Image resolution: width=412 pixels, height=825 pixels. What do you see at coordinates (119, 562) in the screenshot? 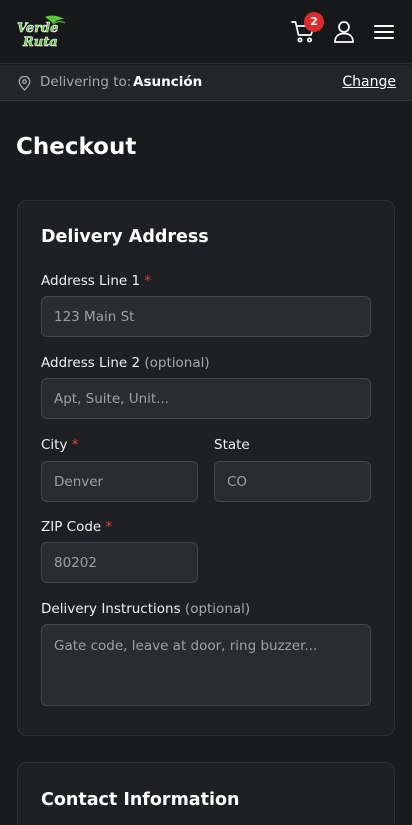
I see `zip-code-input` at bounding box center [119, 562].